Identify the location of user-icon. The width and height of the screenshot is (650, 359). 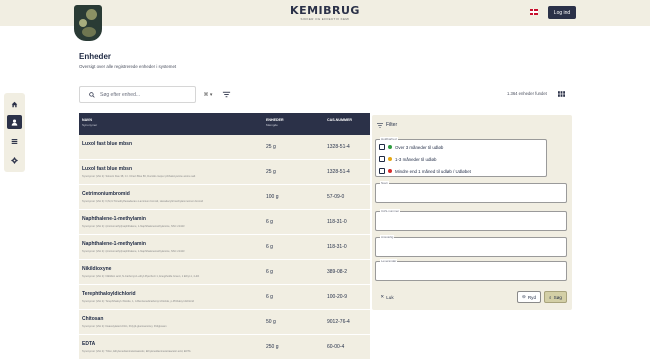
(14, 122).